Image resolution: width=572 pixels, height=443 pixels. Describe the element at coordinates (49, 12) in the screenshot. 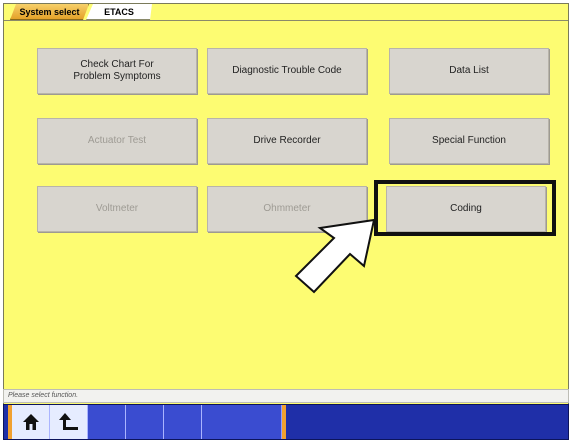

I see `tab-system-select: System select` at that location.